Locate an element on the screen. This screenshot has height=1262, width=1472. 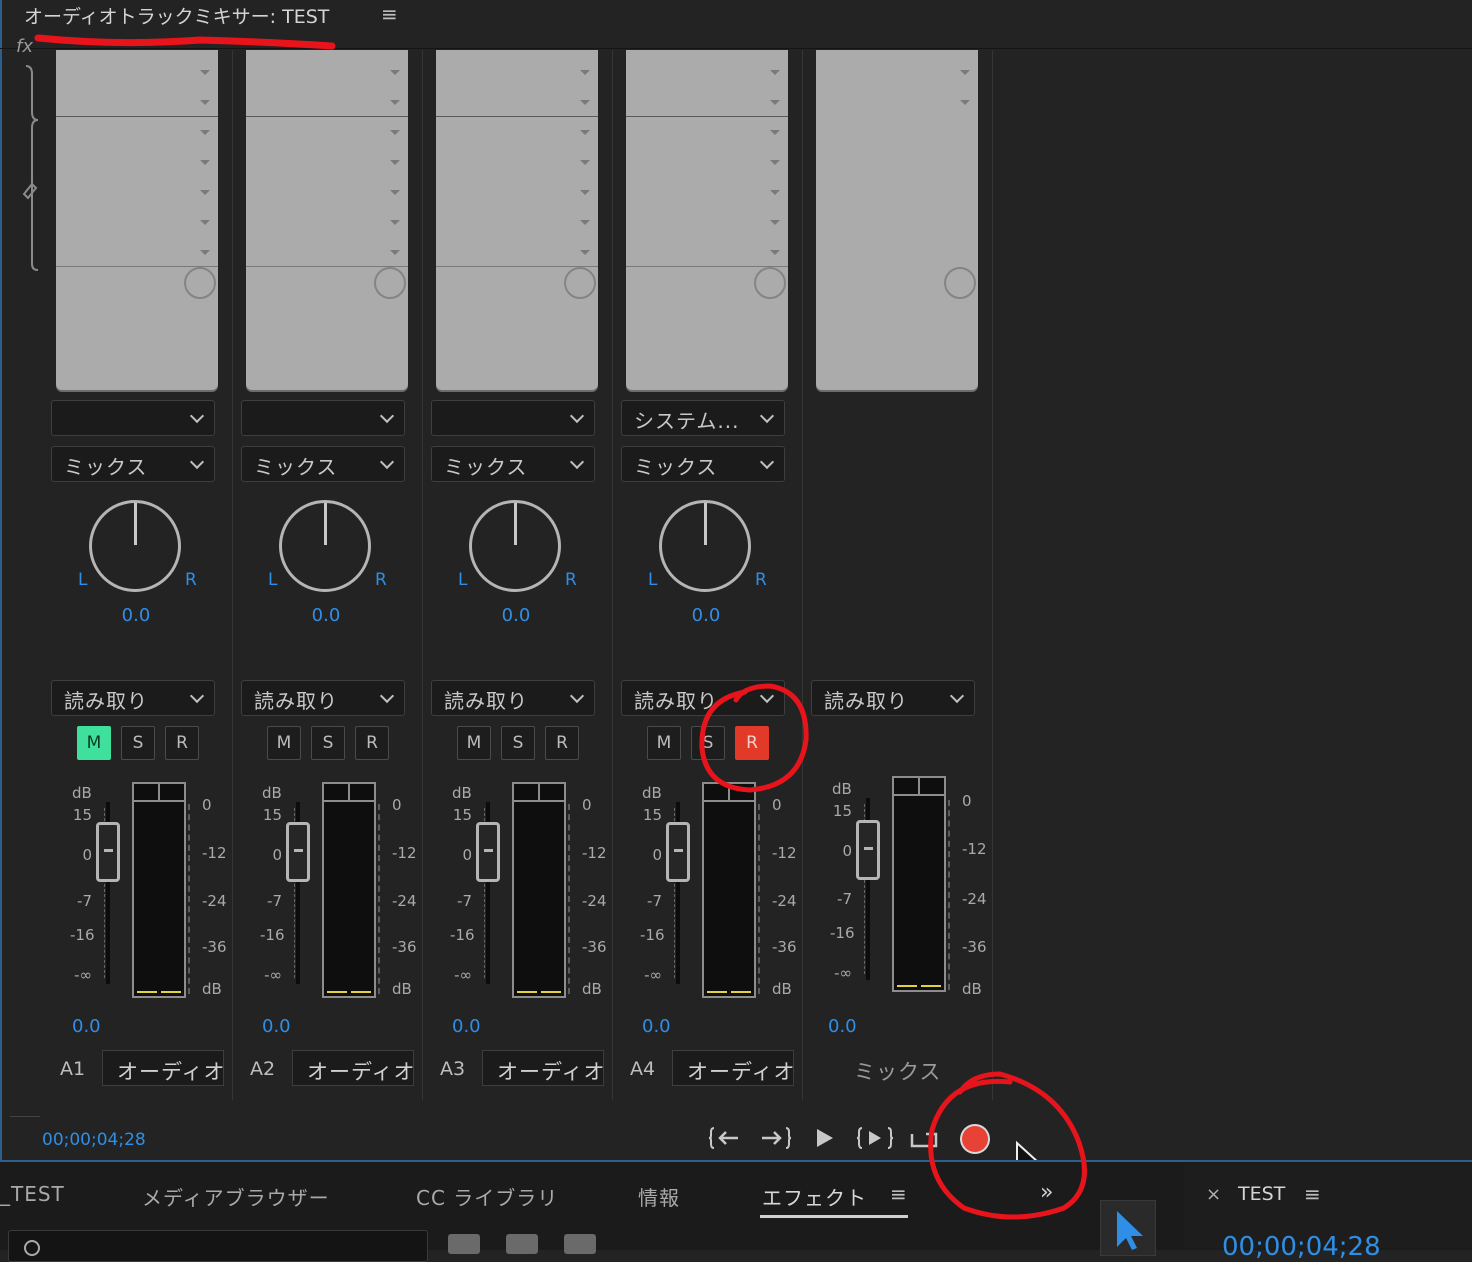
go-to-in-point-icon is located at coordinates (725, 1138).